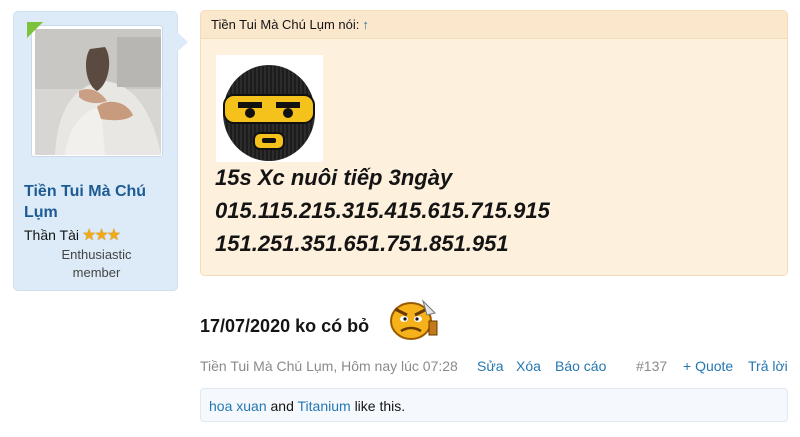  I want to click on user-card-arrow, so click(182, 42).